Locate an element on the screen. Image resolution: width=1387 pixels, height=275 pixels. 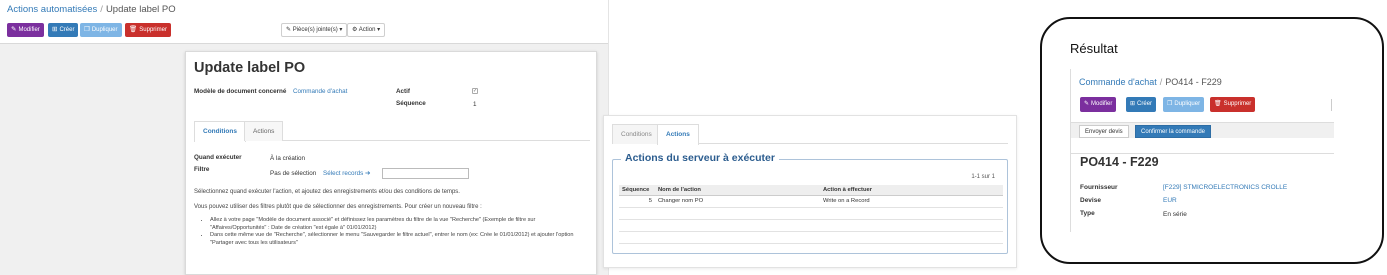
confirm-order-button: Confirmer la commande is located at coordinates (1173, 131).